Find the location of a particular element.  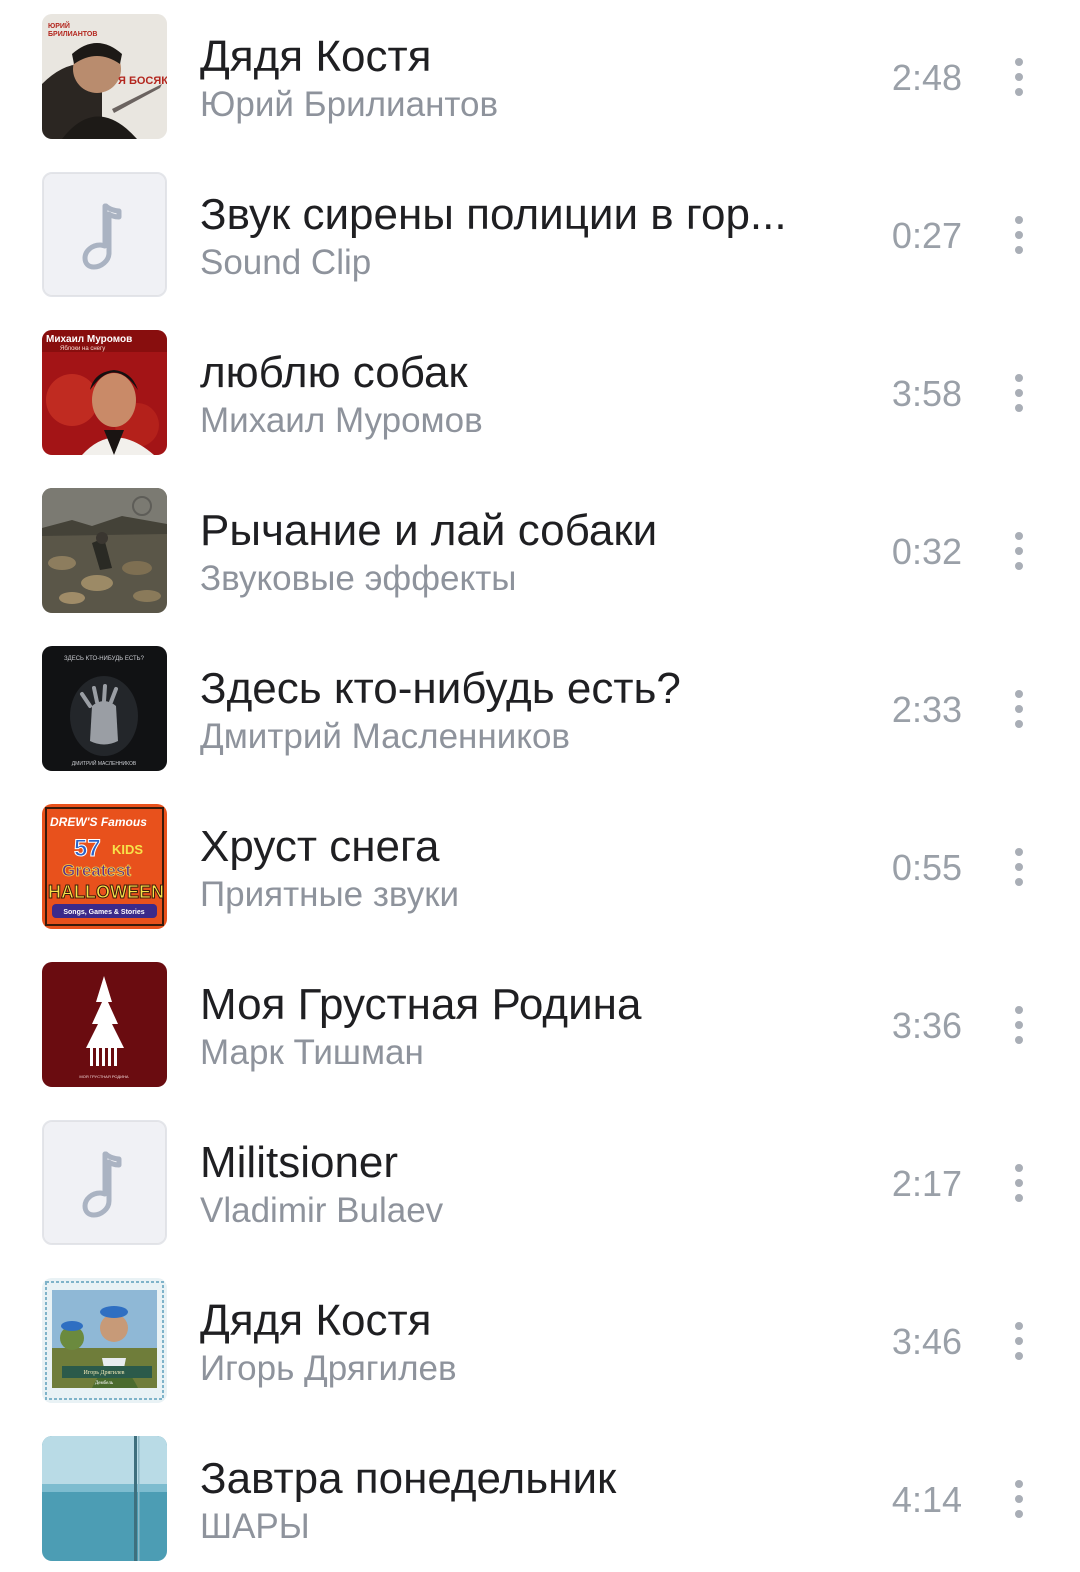

album-cover: ЮРИЙ БРИЛИАНТОВ Я БОСЯК is located at coordinates (104, 76).